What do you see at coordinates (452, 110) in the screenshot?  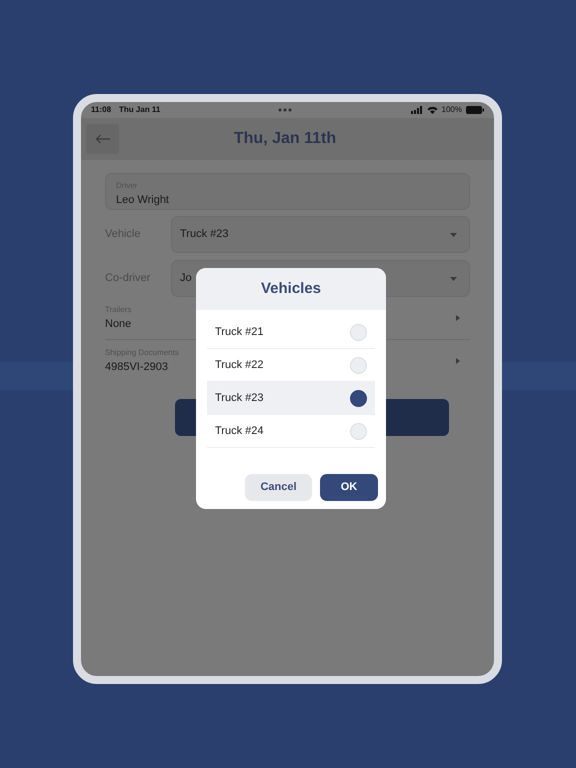 I see `battery-percent: 100%` at bounding box center [452, 110].